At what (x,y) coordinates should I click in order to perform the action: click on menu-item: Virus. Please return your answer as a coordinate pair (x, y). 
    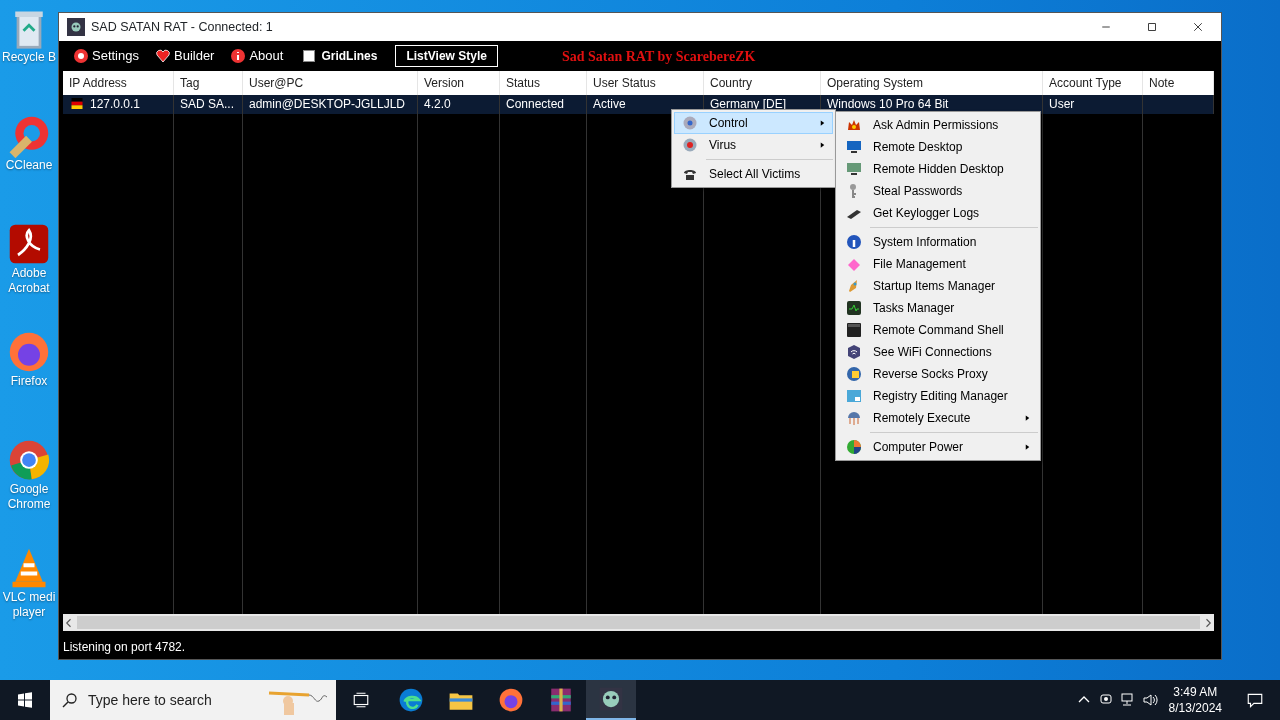
    Looking at the image, I should click on (753, 145).